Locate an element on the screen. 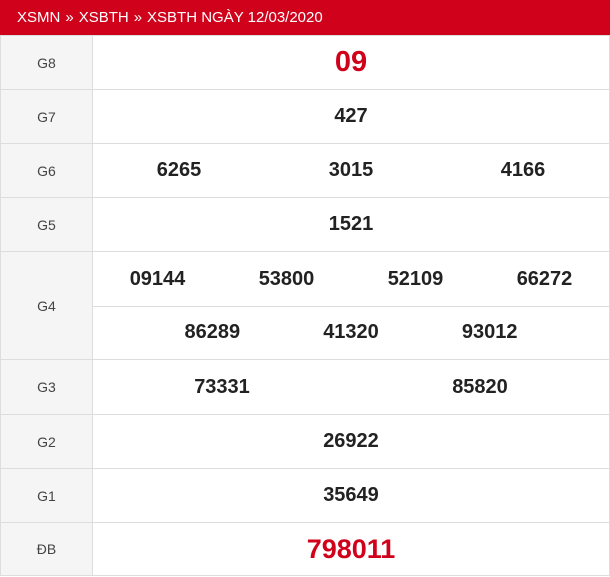 The height and width of the screenshot is (577, 610). prize-label: G3 is located at coordinates (46, 387).